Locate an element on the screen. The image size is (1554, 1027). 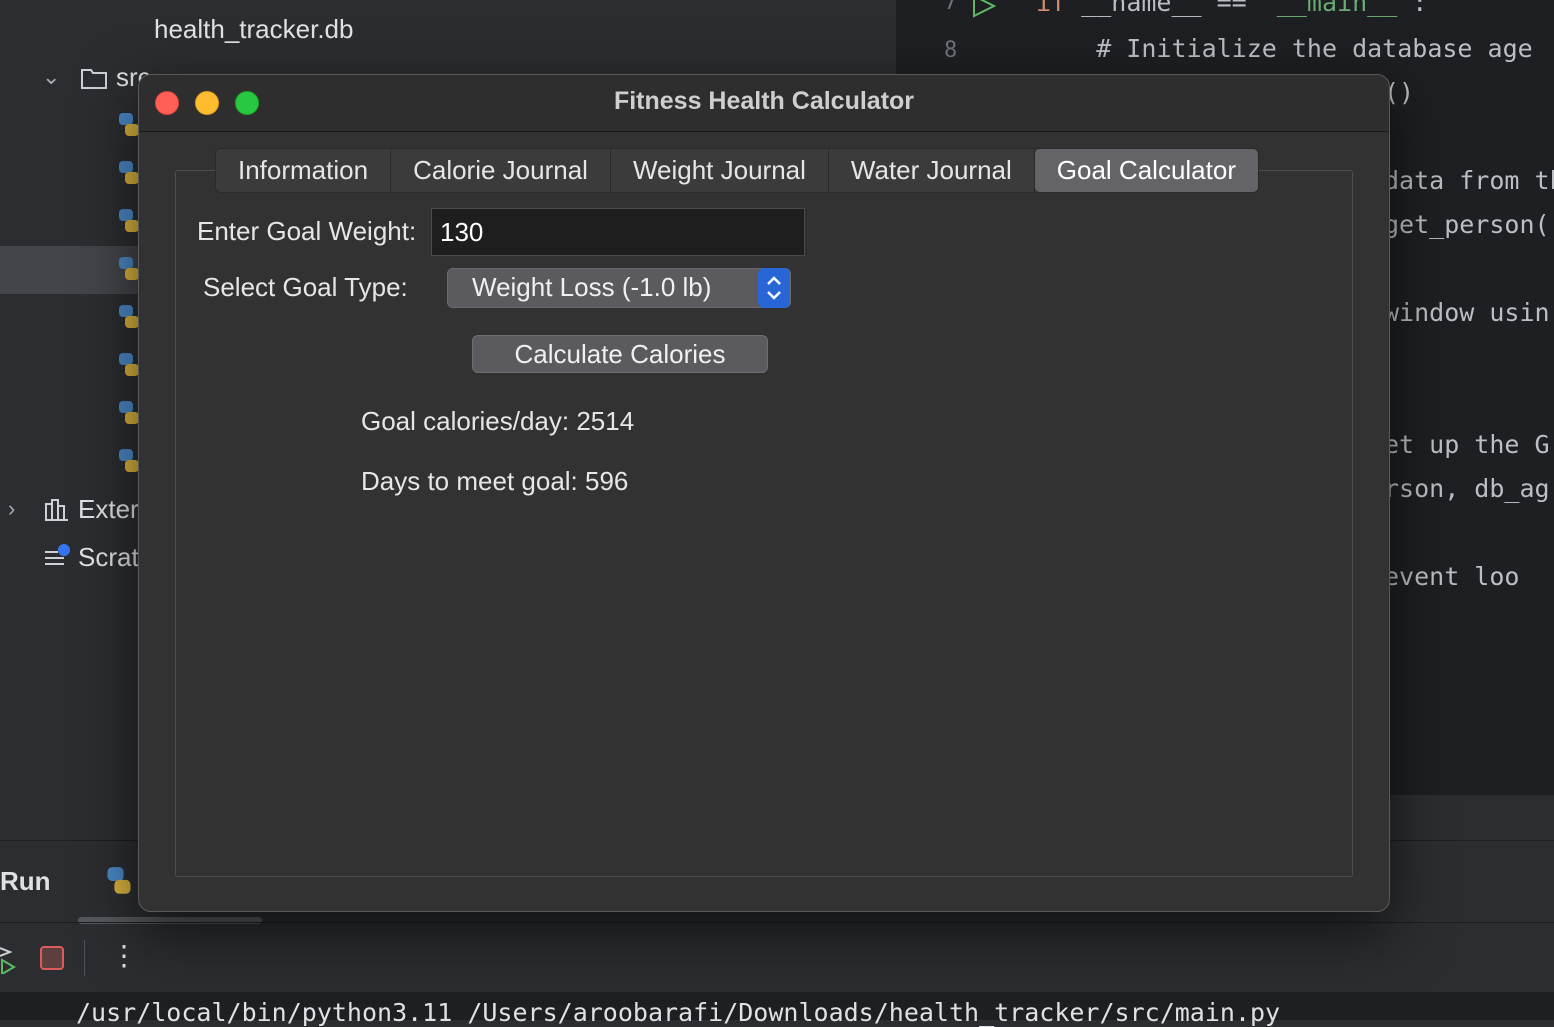
chevron-right-icon: › is located at coordinates (11, 509).